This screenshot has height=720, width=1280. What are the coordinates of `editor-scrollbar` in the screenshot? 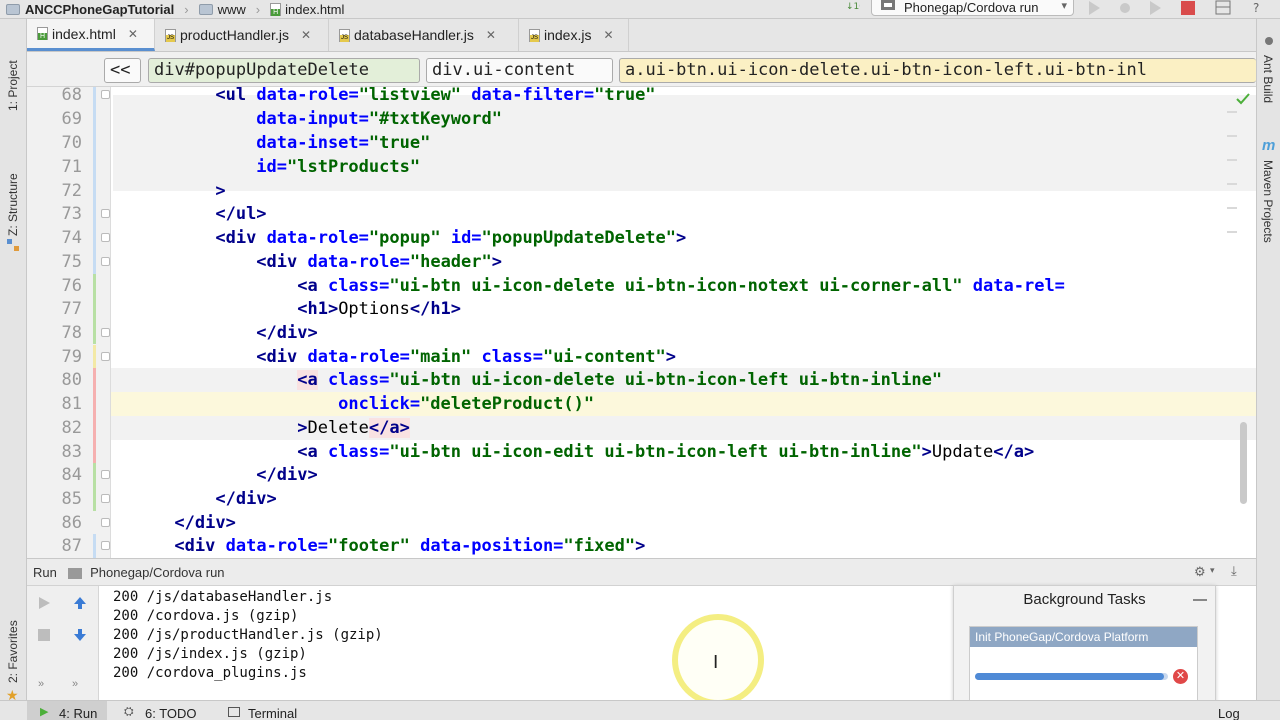 It's located at (1243, 463).